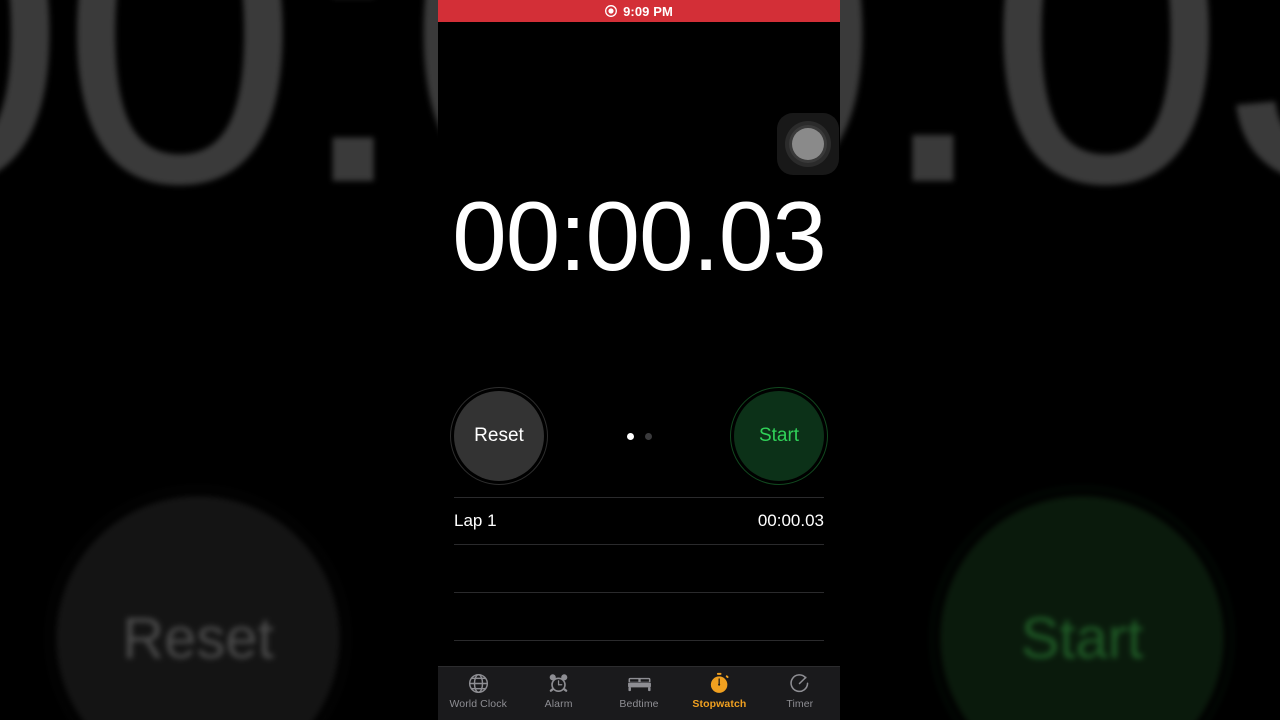 The height and width of the screenshot is (720, 1280). Describe the element at coordinates (648, 11) in the screenshot. I see `status-bar-time: 9:09 PM` at that location.